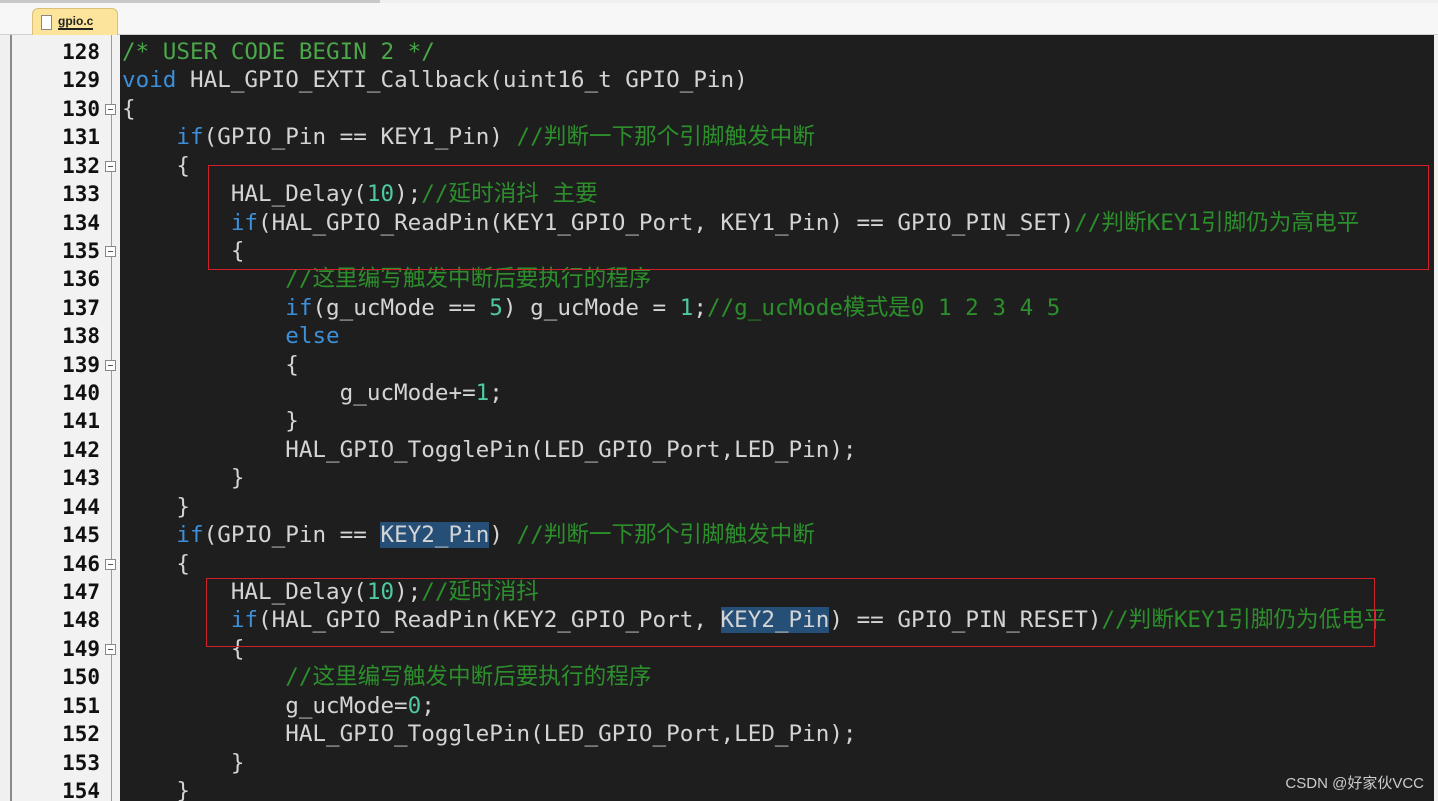  Describe the element at coordinates (111, 418) in the screenshot. I see `fold-guide` at that location.